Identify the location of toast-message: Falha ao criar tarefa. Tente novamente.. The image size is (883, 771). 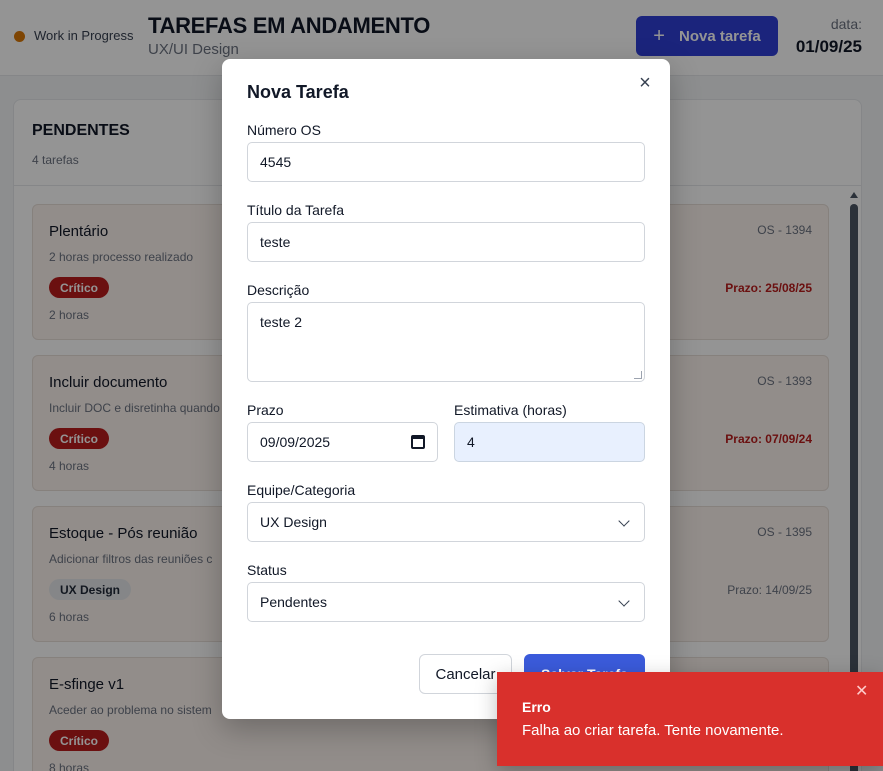
(653, 730).